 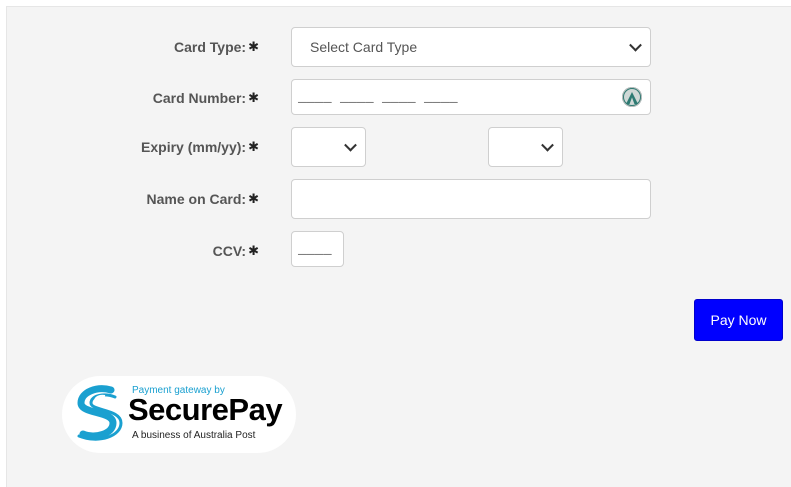 What do you see at coordinates (194, 435) in the screenshot?
I see `securepay-subtitle: A business of Australia Post` at bounding box center [194, 435].